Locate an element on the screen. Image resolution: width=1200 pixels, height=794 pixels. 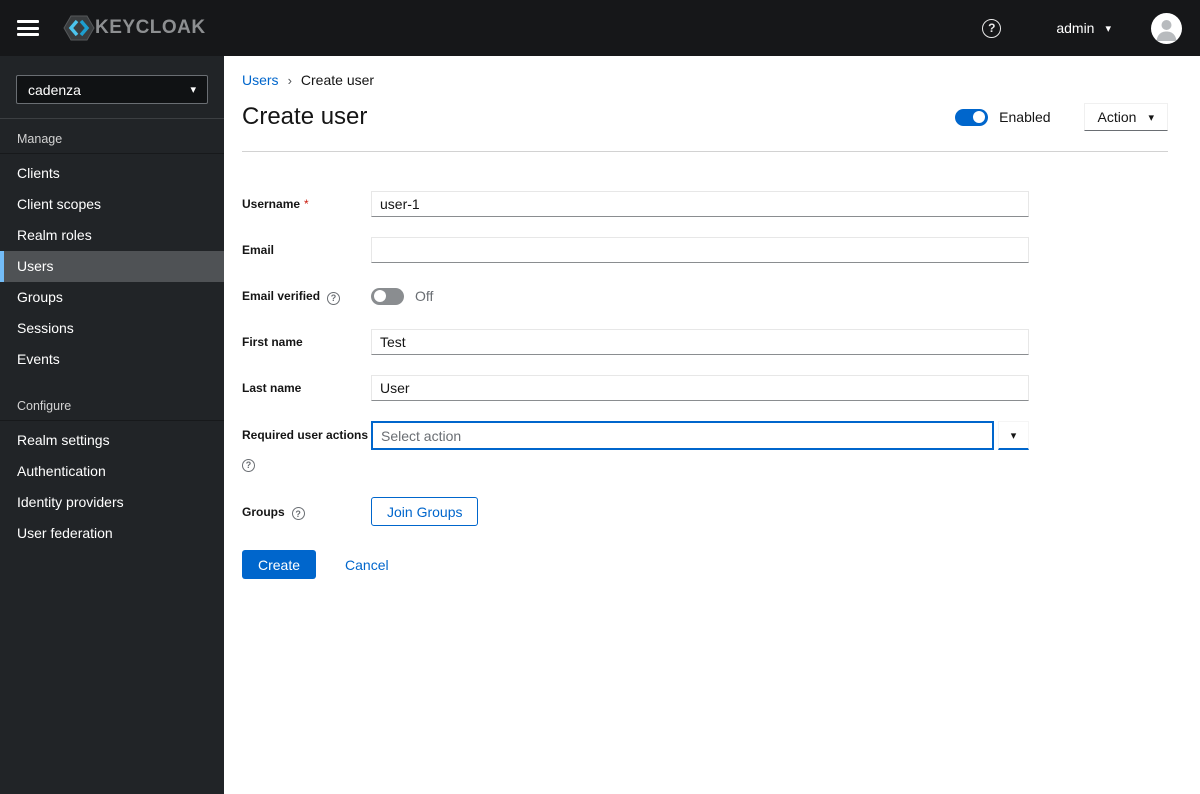
first-name-label-wrap: First name is located at coordinates (306, 342).